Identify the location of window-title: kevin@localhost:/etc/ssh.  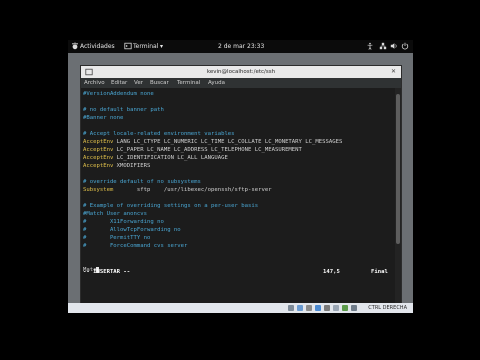
(241, 72).